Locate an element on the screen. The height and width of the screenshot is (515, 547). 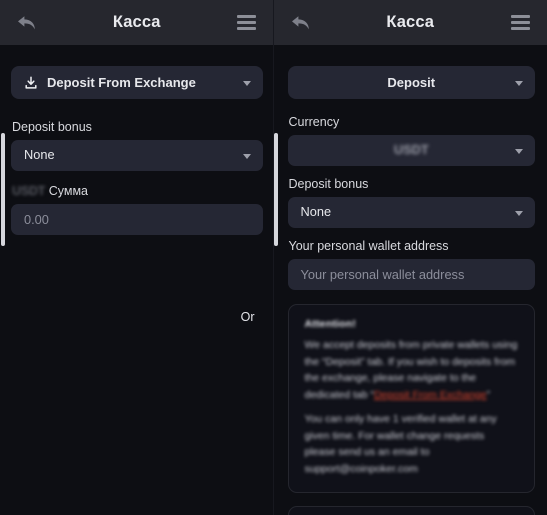
deposit-method-value: Deposit From Exchange is located at coordinates (121, 82).